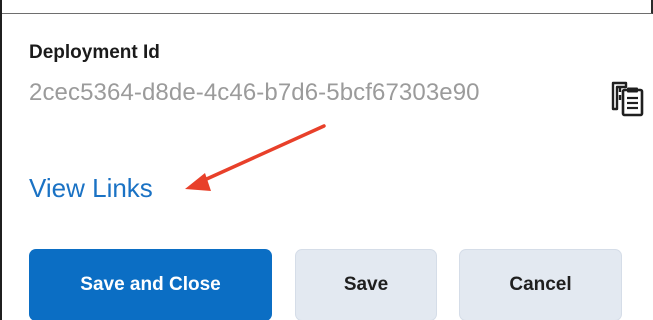 The image size is (653, 320). I want to click on top-panel-edge, so click(327, 7).